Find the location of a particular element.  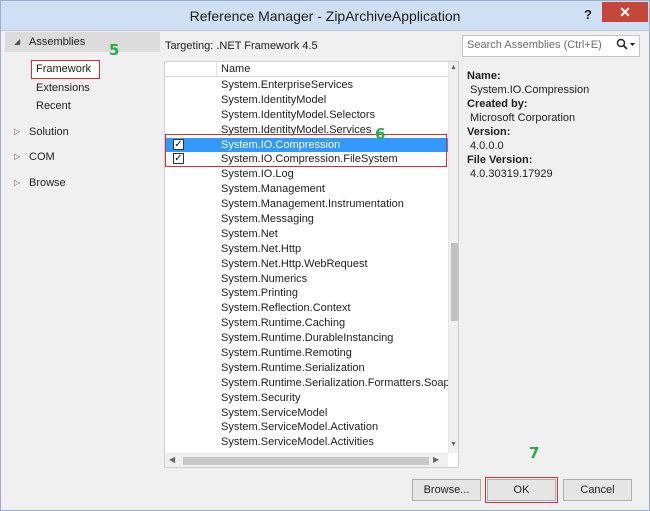

assembly-name: System.Runtime.Serialization is located at coordinates (293, 367).